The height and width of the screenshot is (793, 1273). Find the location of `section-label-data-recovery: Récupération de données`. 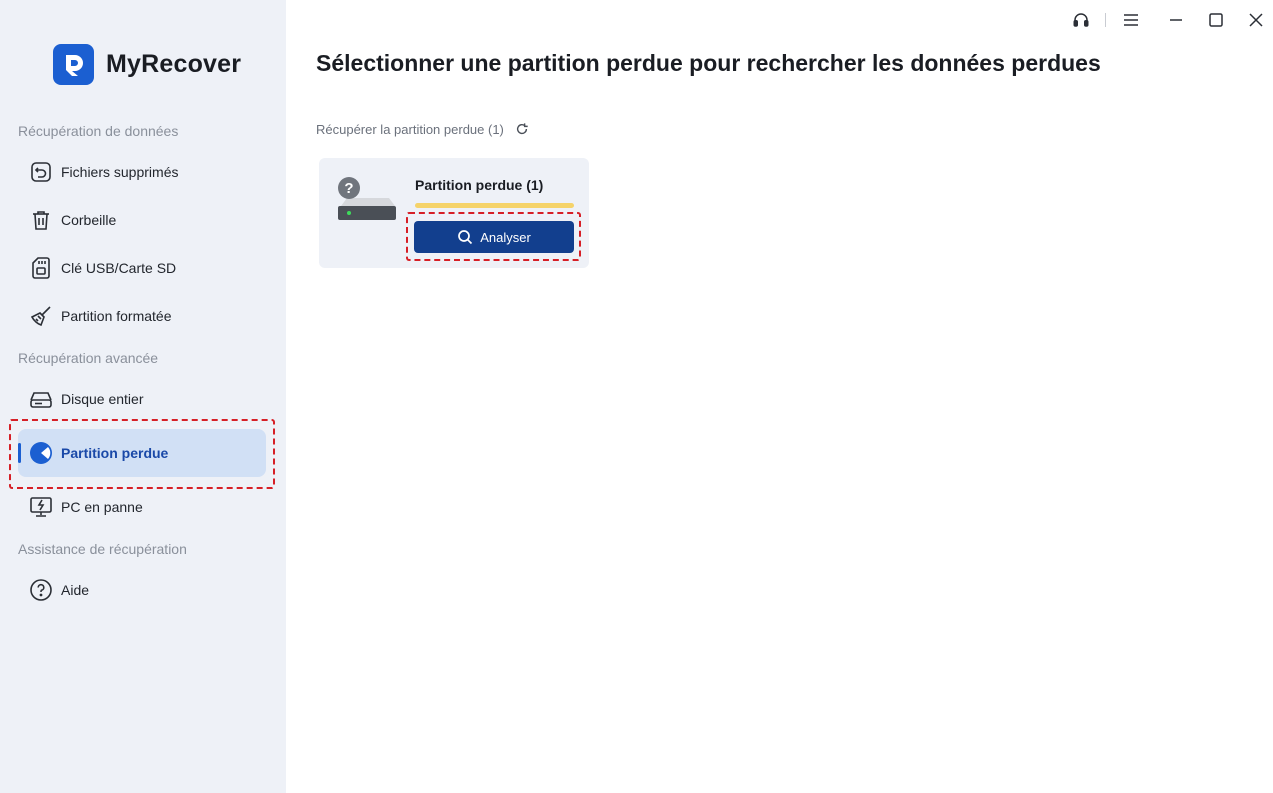

section-label-data-recovery: Récupération de données is located at coordinates (98, 131).